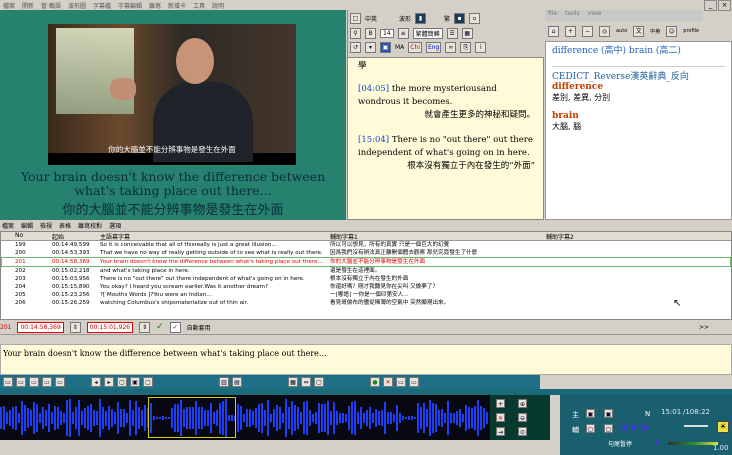  Describe the element at coordinates (635, 427) in the screenshot. I see `play-icon: ▶` at that location.